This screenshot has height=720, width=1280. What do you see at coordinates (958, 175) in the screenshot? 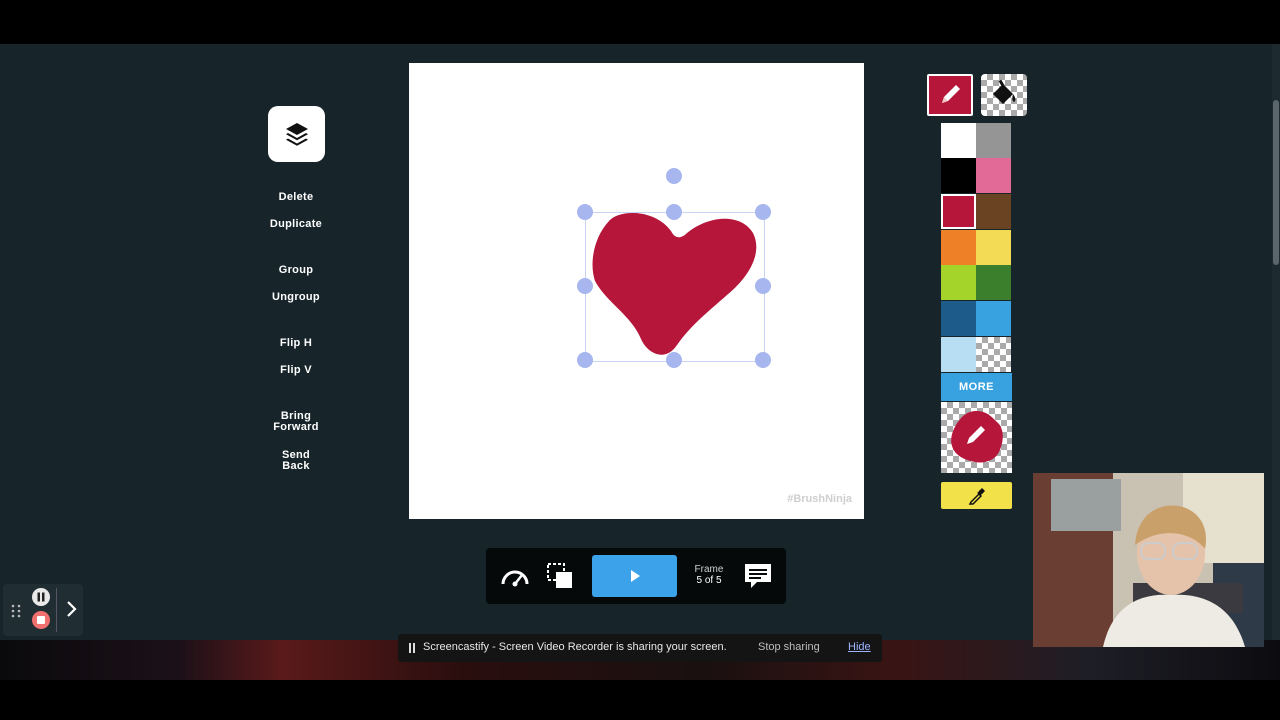
I see `color-swatch-black` at bounding box center [958, 175].